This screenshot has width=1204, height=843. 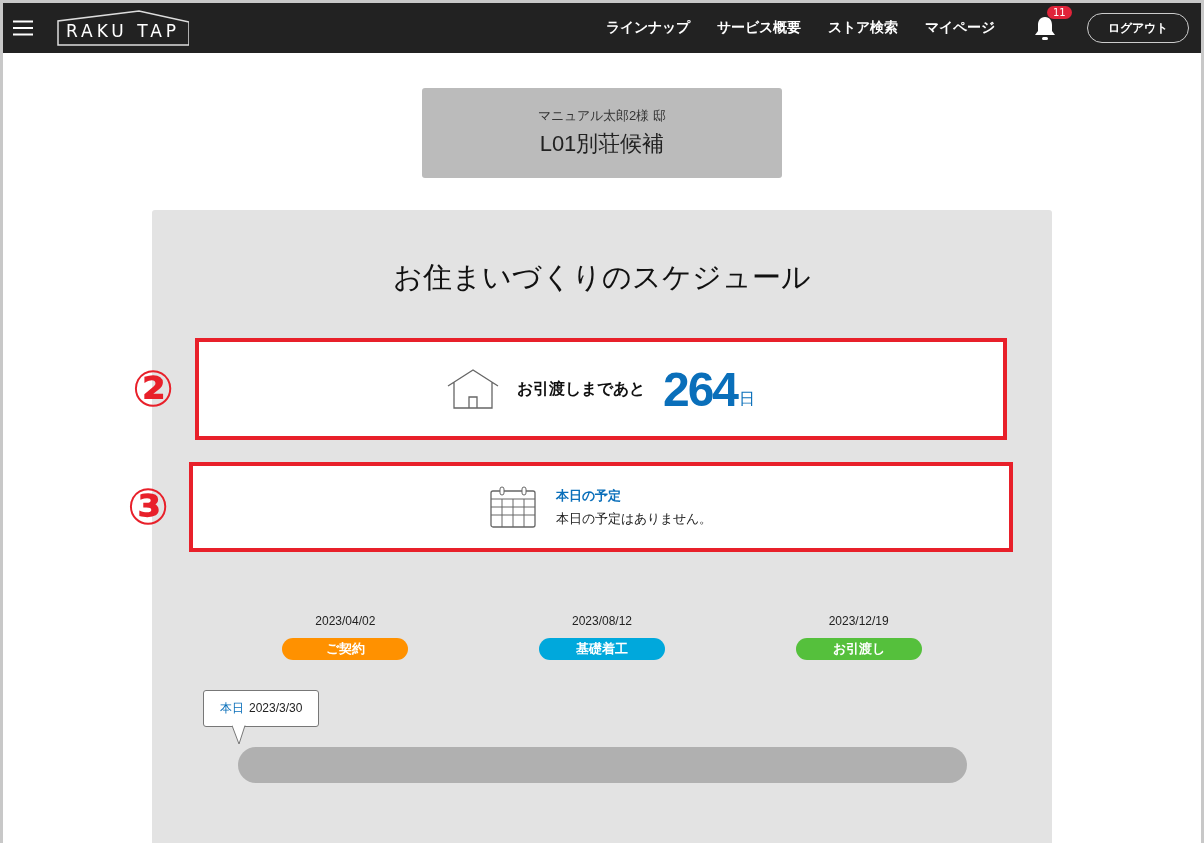 What do you see at coordinates (239, 735) in the screenshot?
I see `tooltip-tail` at bounding box center [239, 735].